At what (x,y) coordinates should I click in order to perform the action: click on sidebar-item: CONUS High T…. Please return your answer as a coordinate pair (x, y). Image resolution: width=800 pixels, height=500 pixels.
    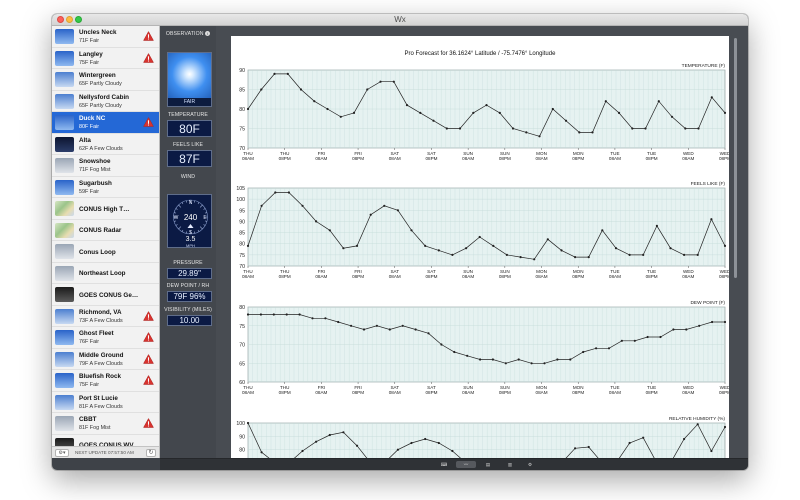
    Looking at the image, I should click on (105, 209).